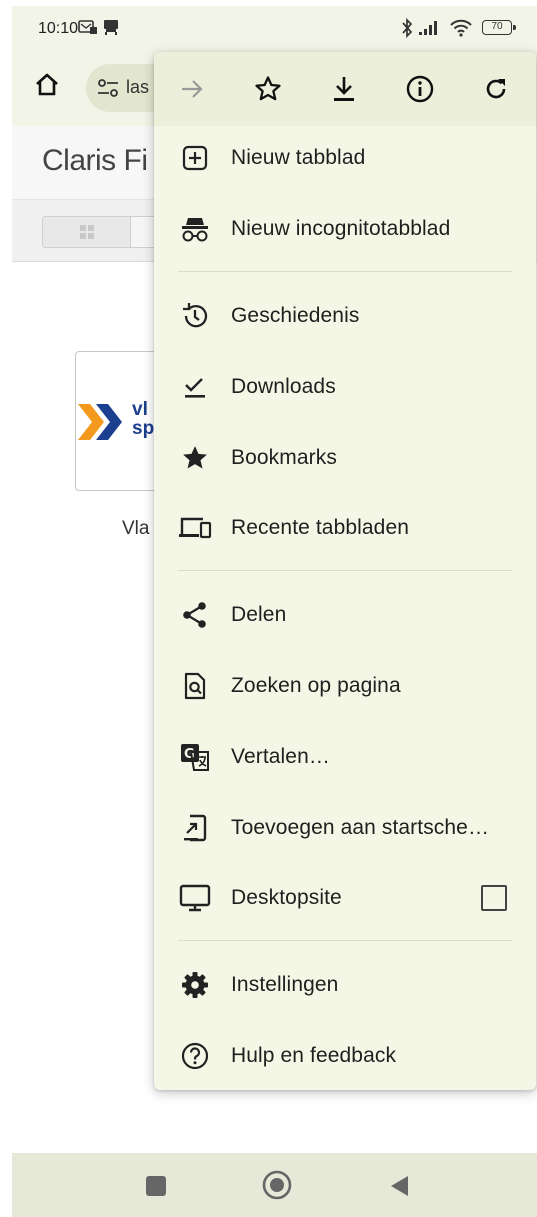 The height and width of the screenshot is (1217, 537). I want to click on menu-item-history: Geschiedenis, so click(345, 316).